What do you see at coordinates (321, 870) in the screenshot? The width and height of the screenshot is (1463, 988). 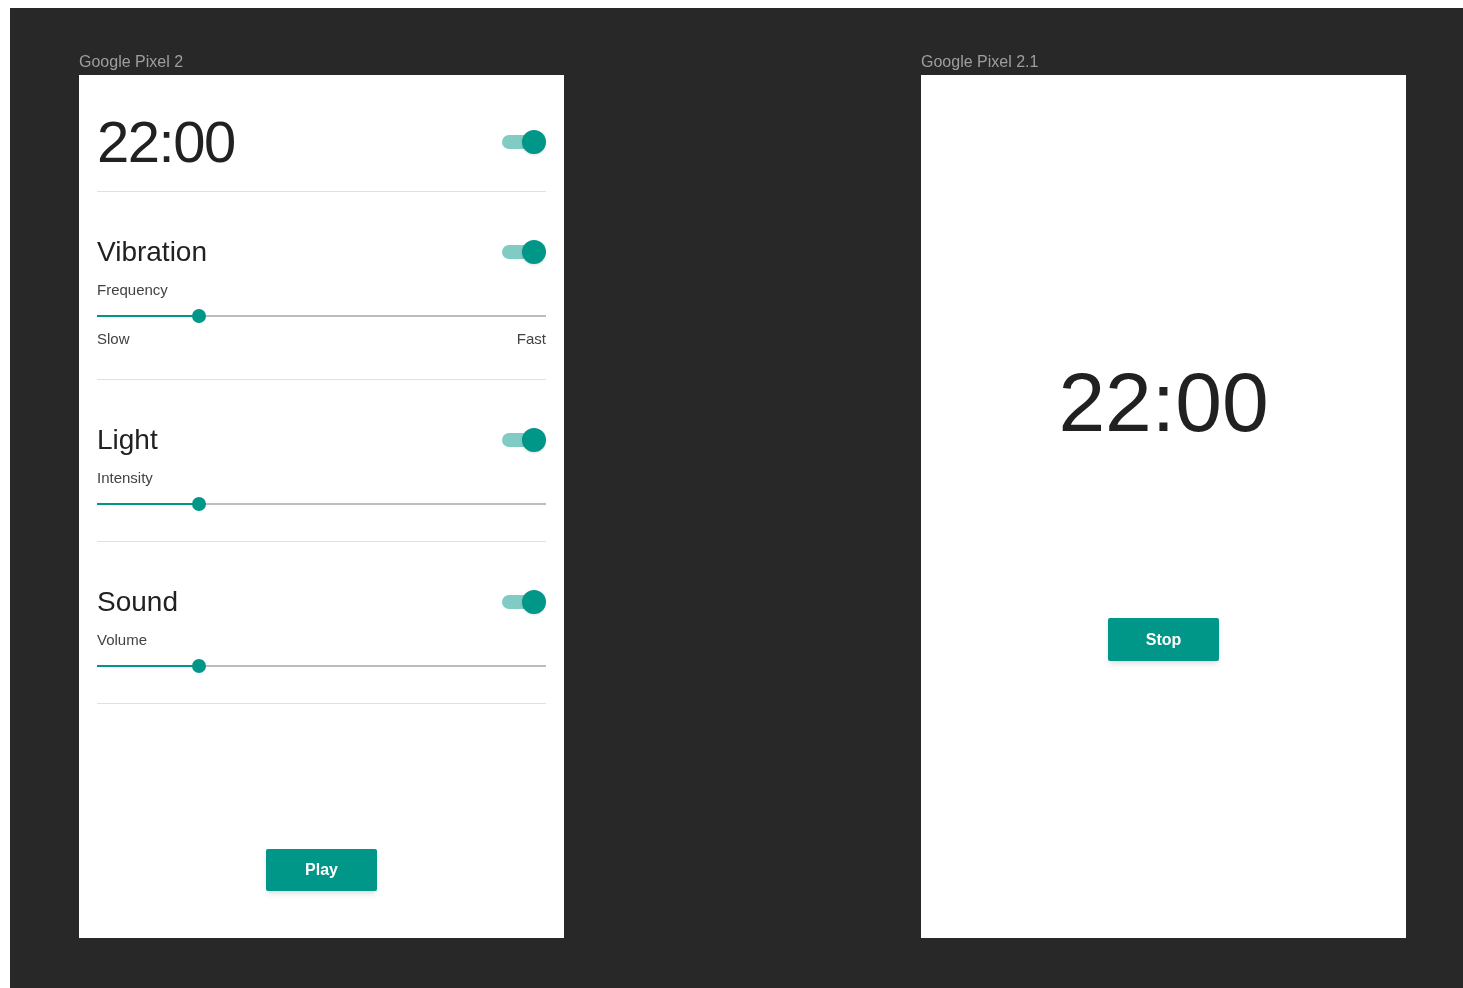 I see `play-button: Play` at bounding box center [321, 870].